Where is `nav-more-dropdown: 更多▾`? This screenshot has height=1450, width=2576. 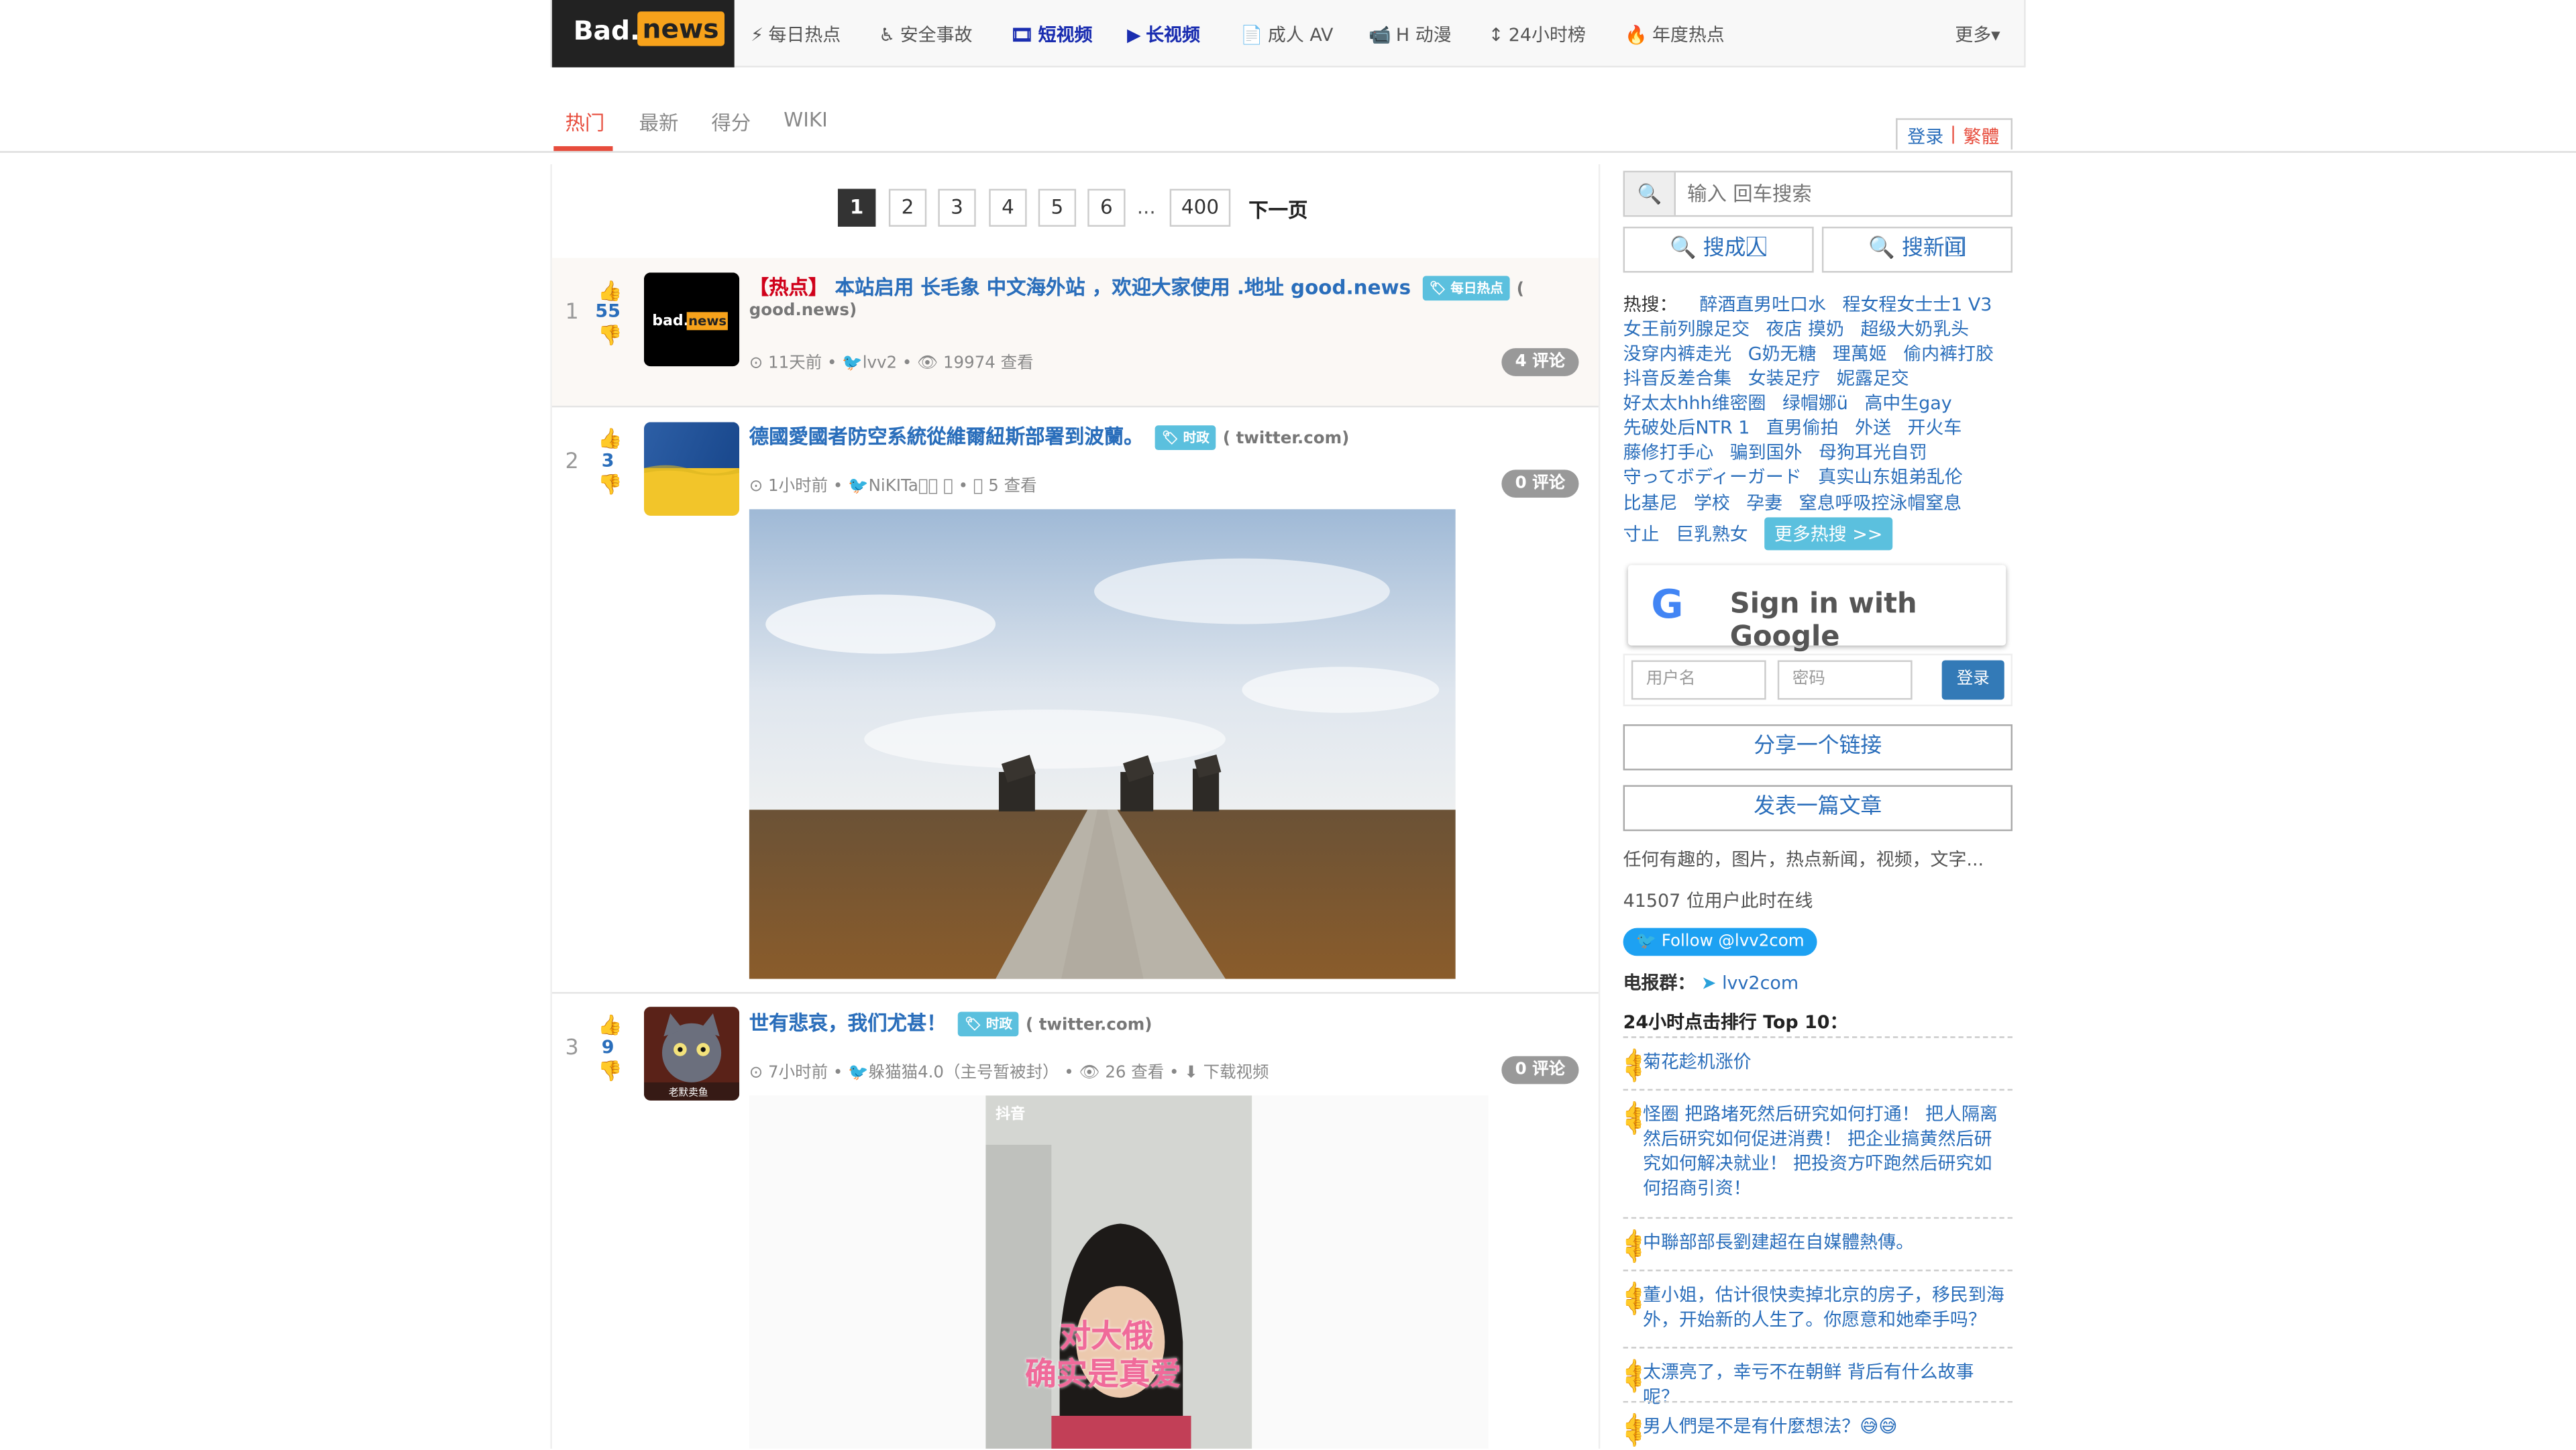
nav-more-dropdown: 更多▾ is located at coordinates (1977, 34).